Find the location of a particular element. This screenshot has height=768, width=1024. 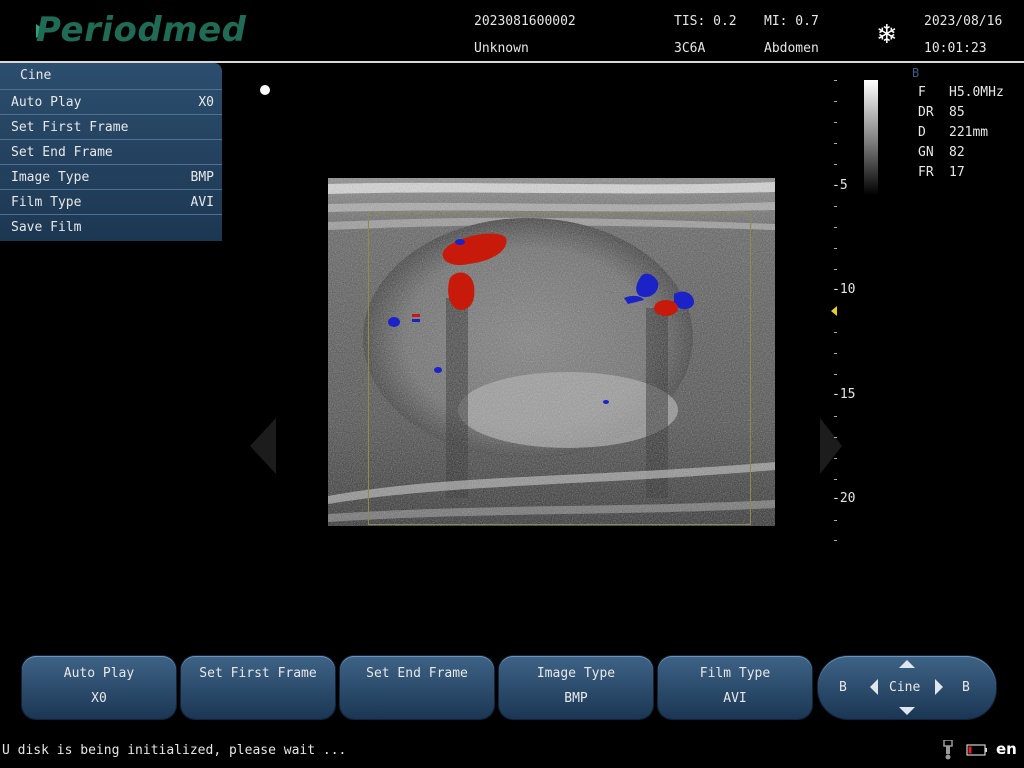

brand-logo: Periodmed is located at coordinates (141, 30).